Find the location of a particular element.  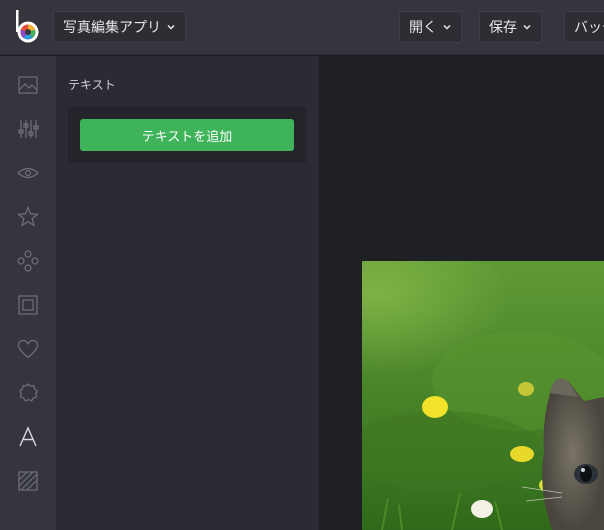

image-icon is located at coordinates (28, 85).